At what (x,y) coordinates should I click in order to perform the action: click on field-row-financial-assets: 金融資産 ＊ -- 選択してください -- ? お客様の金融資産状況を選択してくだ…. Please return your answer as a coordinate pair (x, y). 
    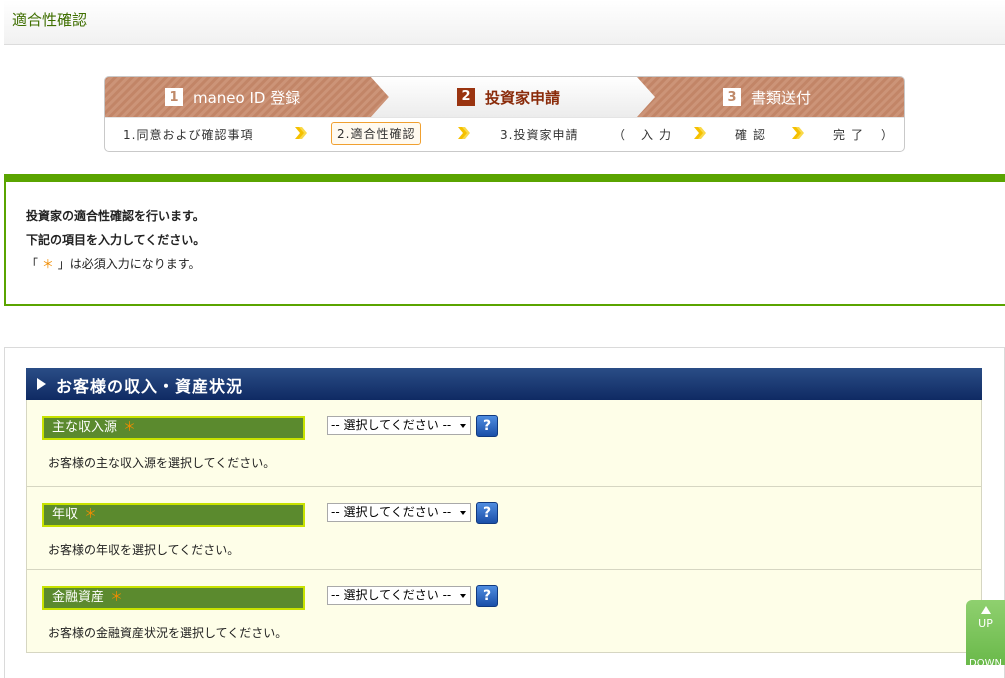
    Looking at the image, I should click on (504, 611).